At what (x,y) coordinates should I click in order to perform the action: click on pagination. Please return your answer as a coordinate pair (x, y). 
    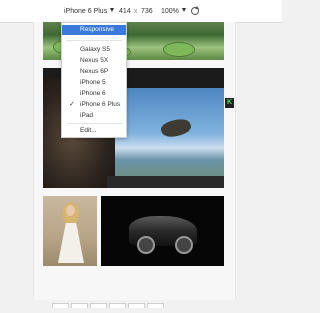
    Looking at the image, I should click on (109, 301).